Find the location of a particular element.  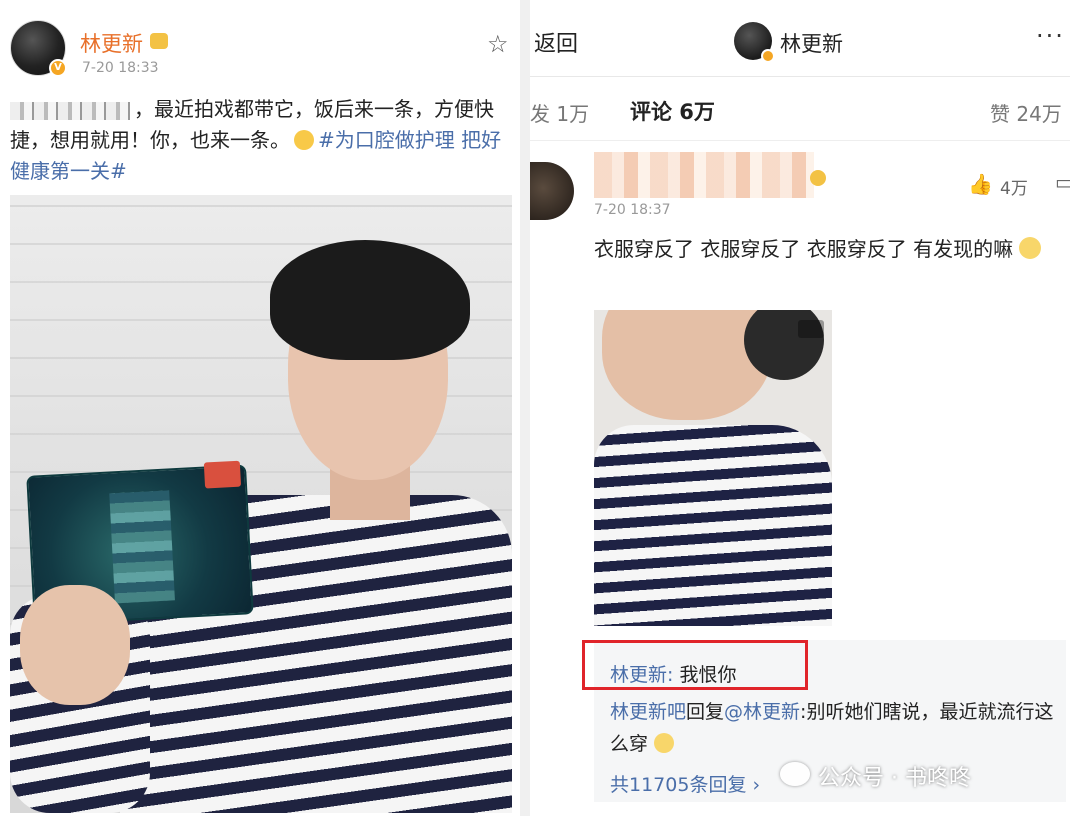

blurred-commenter-name is located at coordinates (704, 175).